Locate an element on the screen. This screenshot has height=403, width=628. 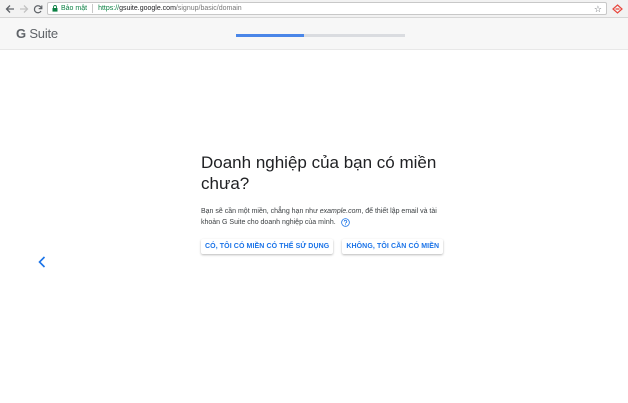
forward-icon is located at coordinates (24, 9).